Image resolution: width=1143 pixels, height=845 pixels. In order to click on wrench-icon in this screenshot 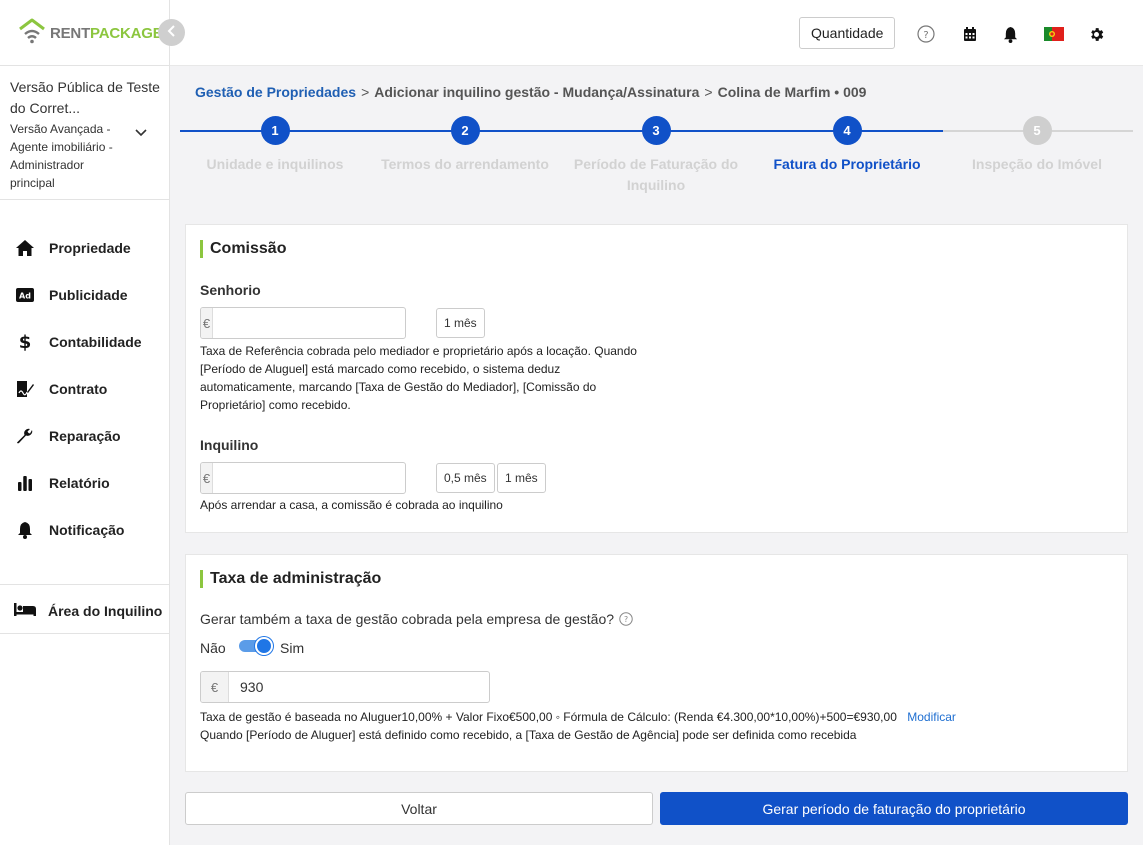, I will do `click(25, 436)`.